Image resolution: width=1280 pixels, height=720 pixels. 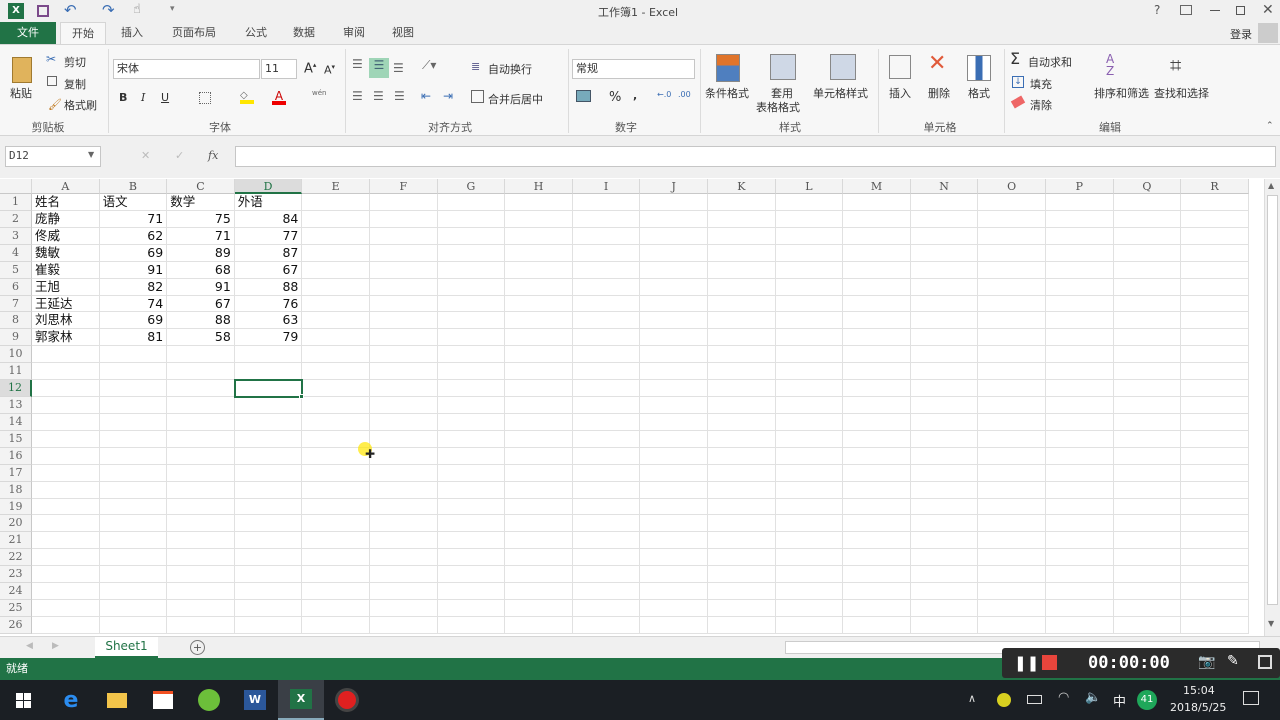 What do you see at coordinates (133, 270) in the screenshot?
I see `cell-B5: 91` at bounding box center [133, 270].